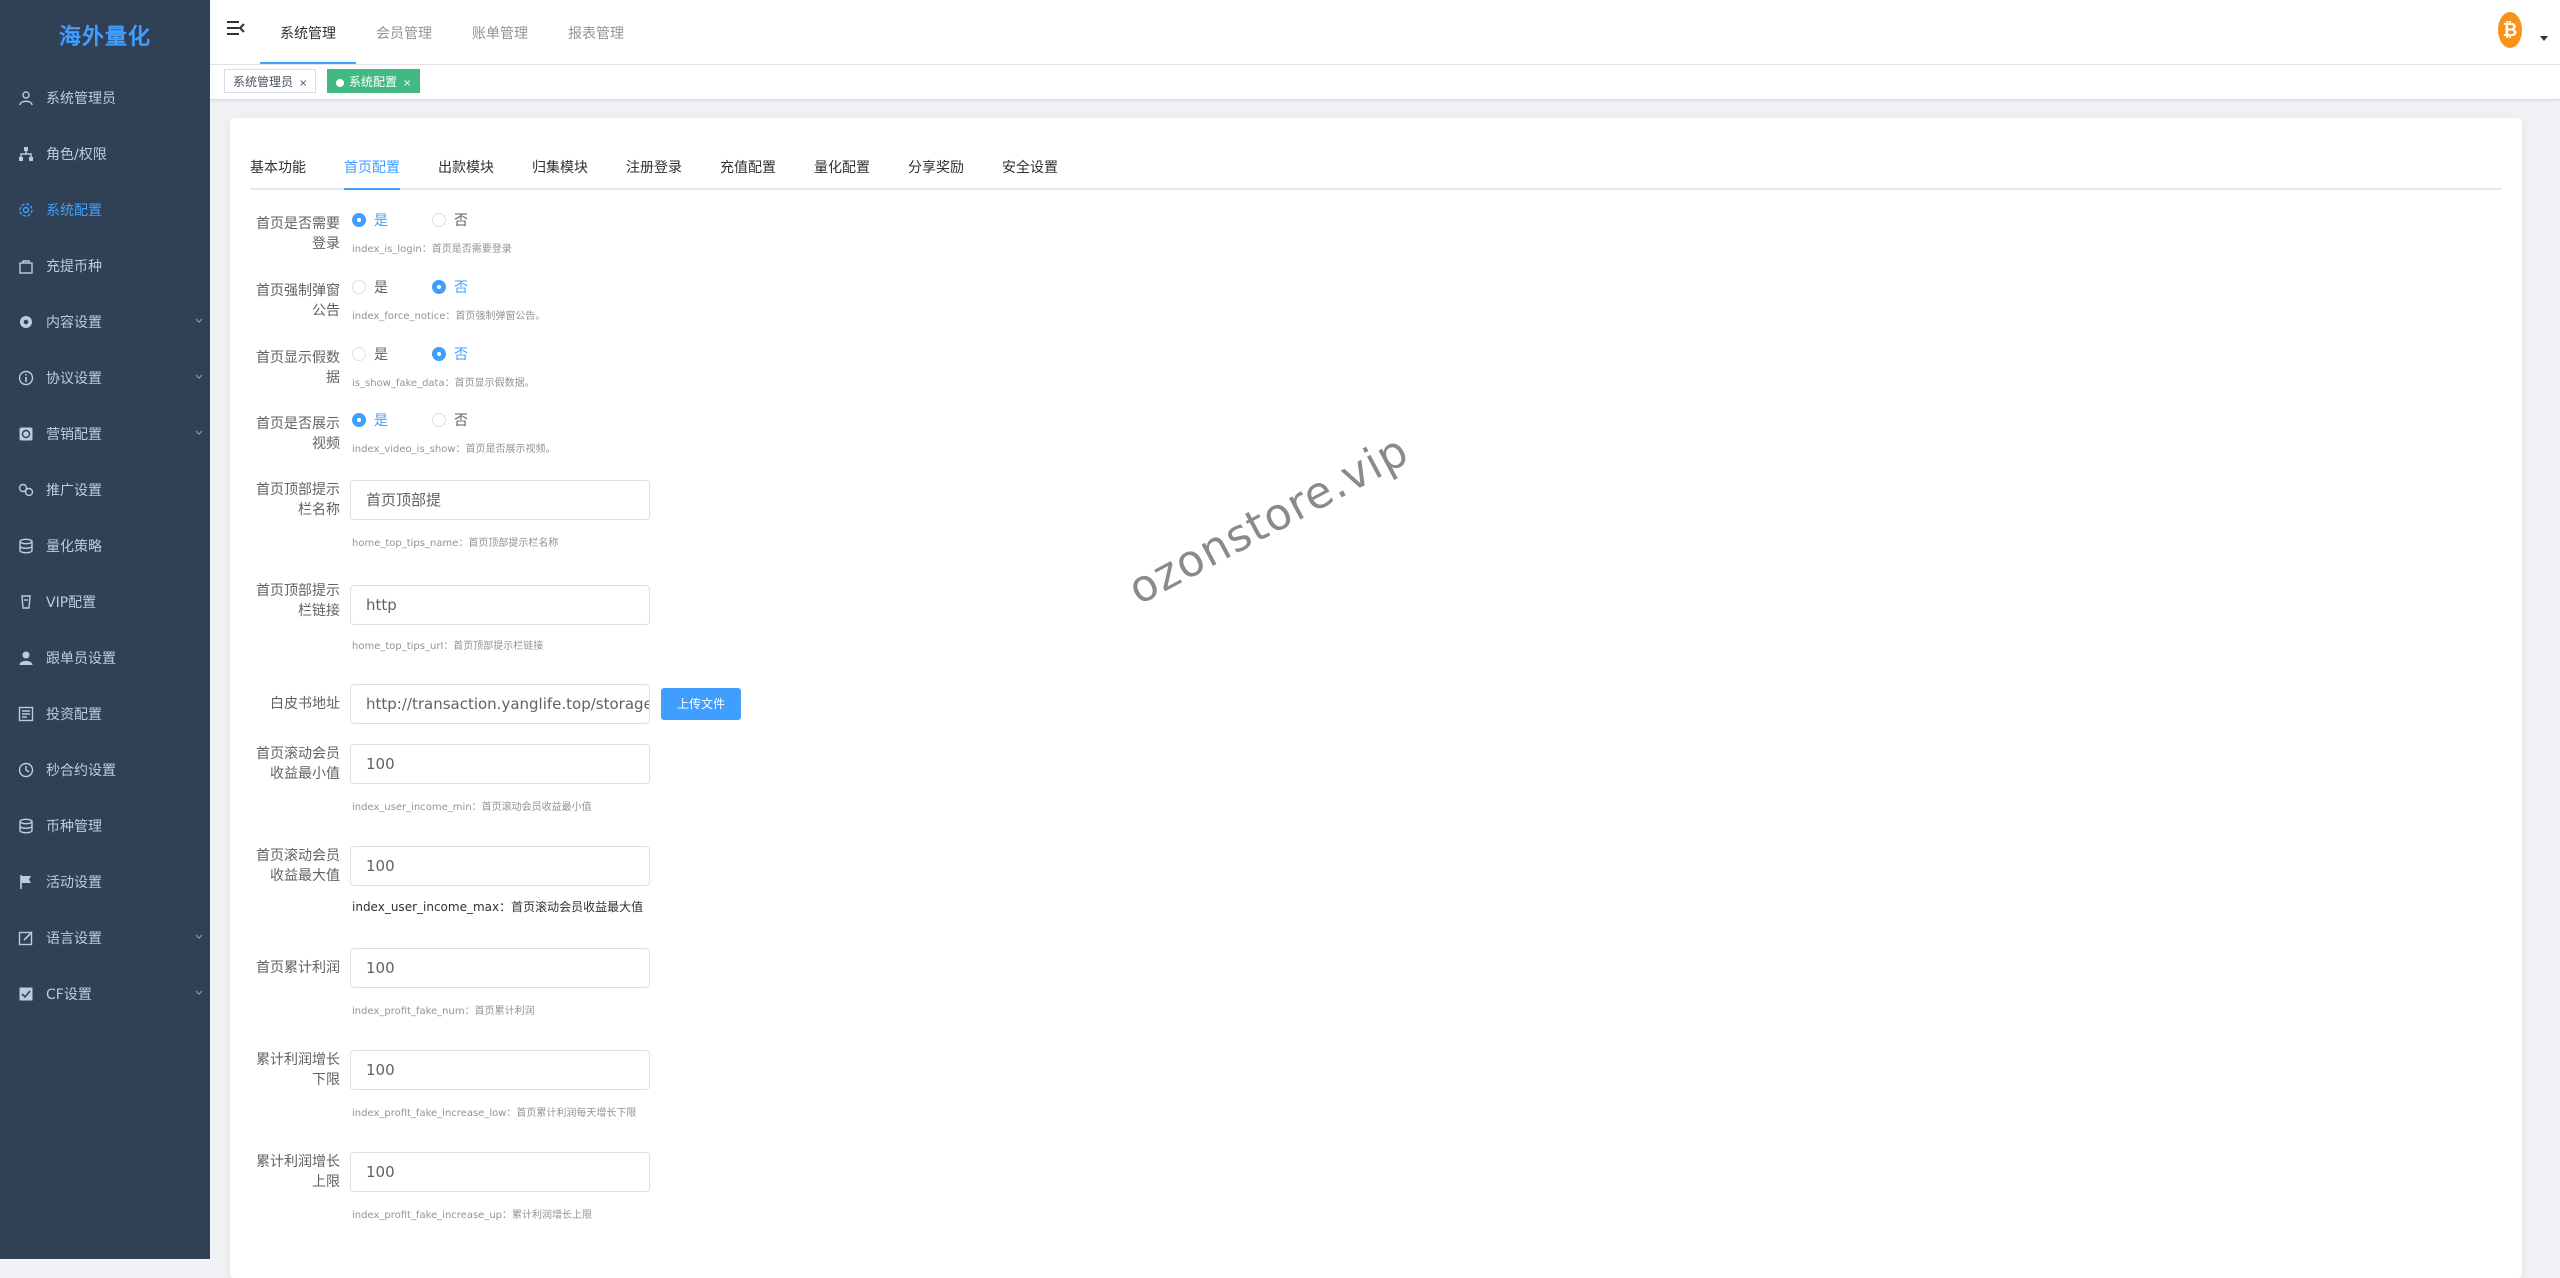 This screenshot has width=2560, height=1278. I want to click on subtab-recharge: 充值配置, so click(748, 167).